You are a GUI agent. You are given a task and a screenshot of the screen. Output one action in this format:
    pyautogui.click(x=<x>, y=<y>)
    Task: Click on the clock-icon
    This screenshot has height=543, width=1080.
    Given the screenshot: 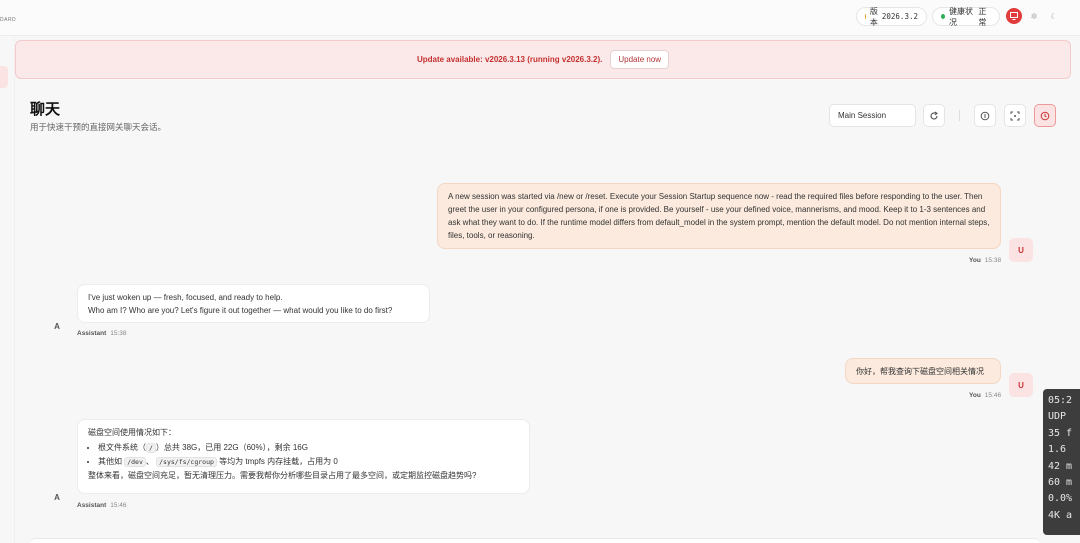 What is the action you would take?
    pyautogui.click(x=1045, y=115)
    